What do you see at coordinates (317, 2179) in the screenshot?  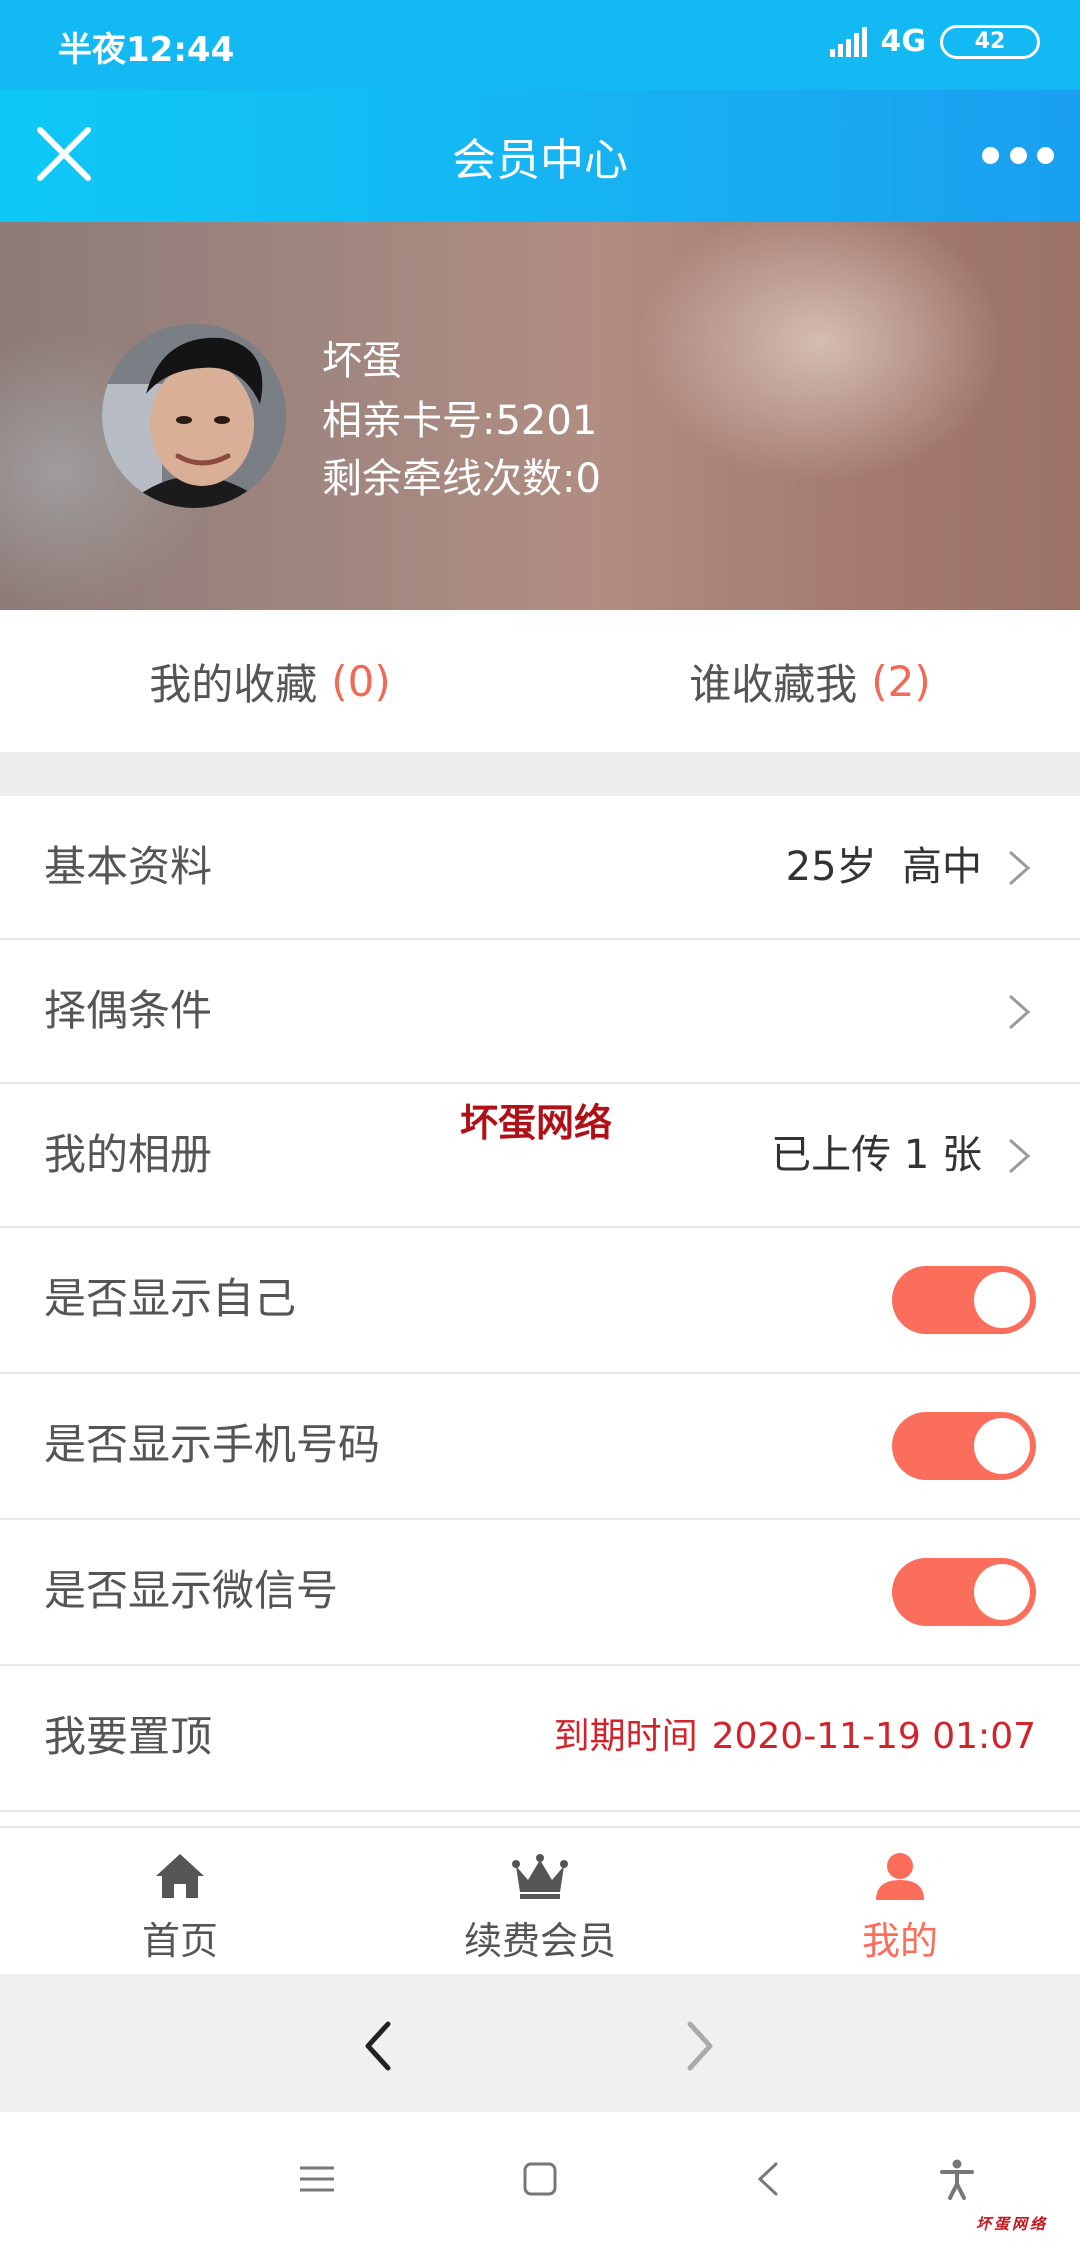 I see `menu-icon` at bounding box center [317, 2179].